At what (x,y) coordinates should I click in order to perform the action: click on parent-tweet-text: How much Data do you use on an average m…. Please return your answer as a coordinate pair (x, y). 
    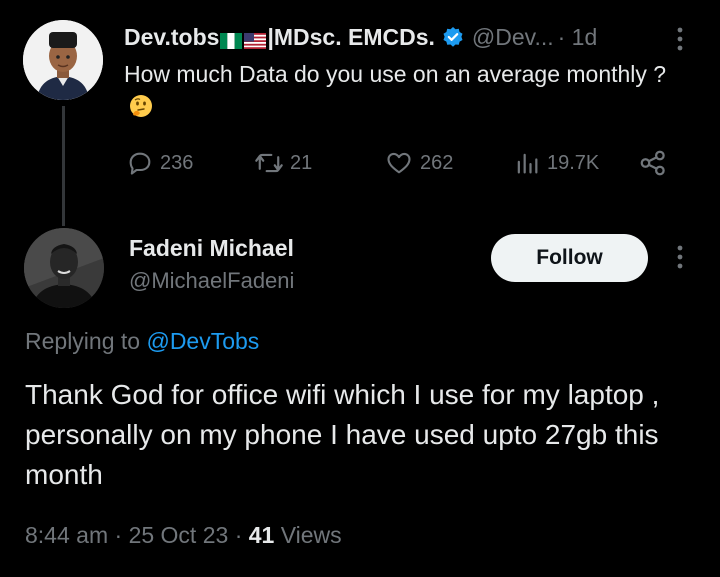
    Looking at the image, I should click on (404, 90).